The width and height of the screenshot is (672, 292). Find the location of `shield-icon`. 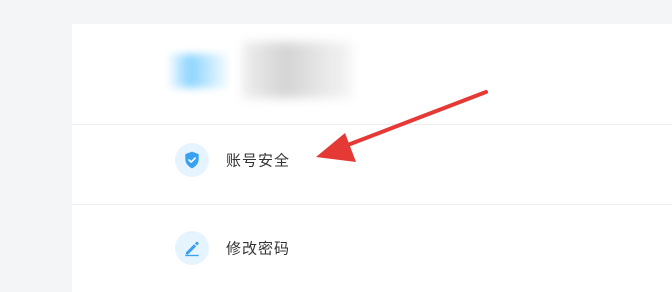

shield-icon is located at coordinates (192, 160).